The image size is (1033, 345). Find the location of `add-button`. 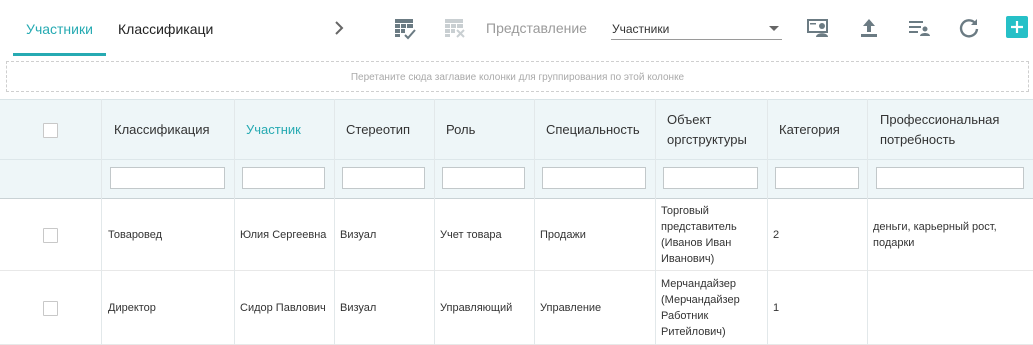

add-button is located at coordinates (1017, 27).